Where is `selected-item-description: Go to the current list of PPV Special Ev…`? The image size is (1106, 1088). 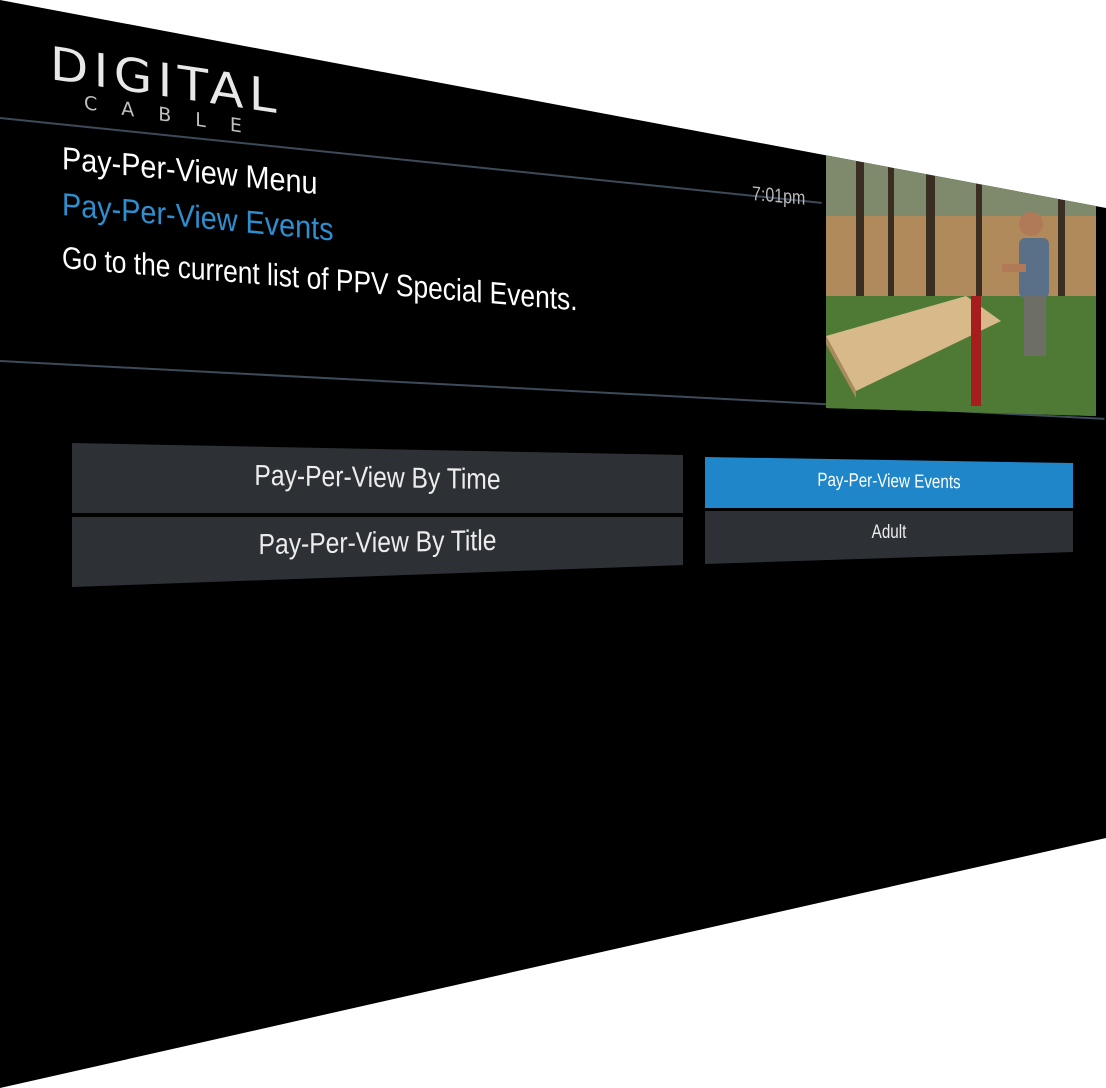
selected-item-description: Go to the current list of PPV Special Ev… is located at coordinates (320, 279).